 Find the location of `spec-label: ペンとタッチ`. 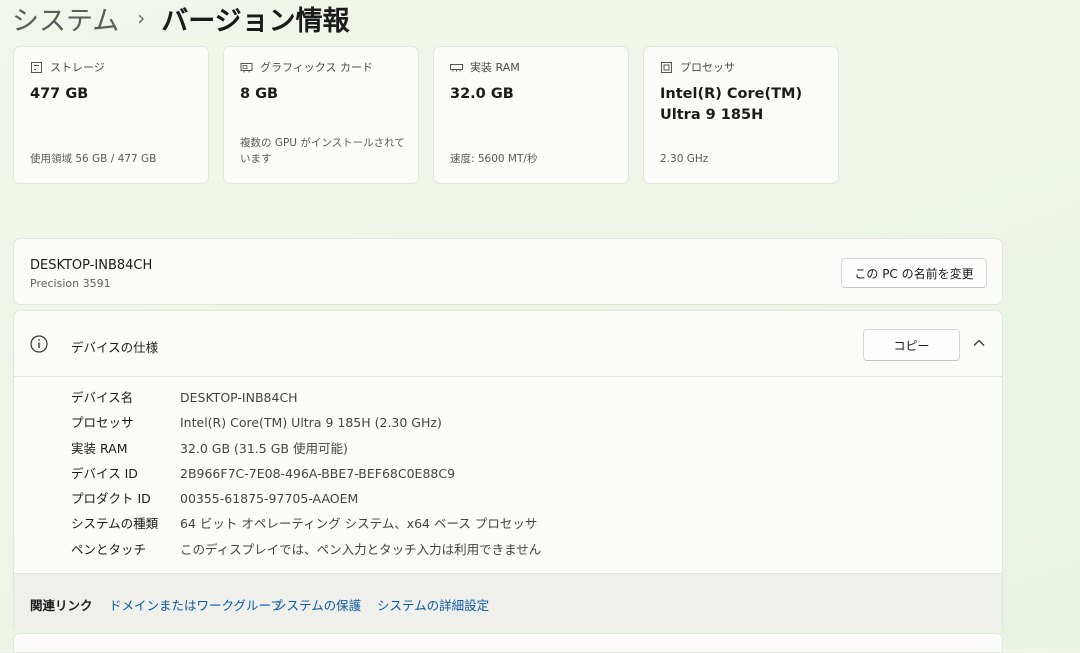

spec-label: ペンとタッチ is located at coordinates (109, 549).